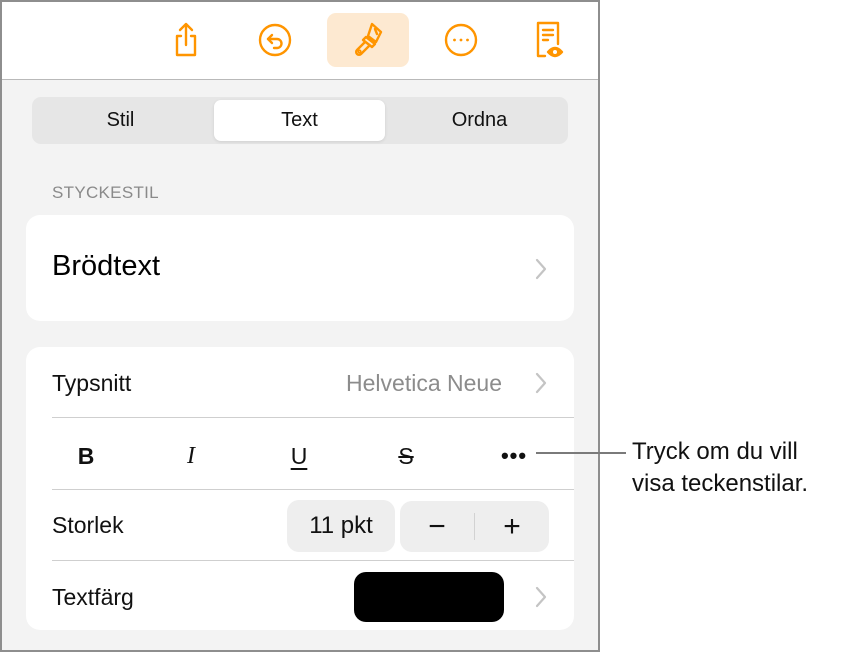  What do you see at coordinates (581, 453) in the screenshot?
I see `callout-leader-line` at bounding box center [581, 453].